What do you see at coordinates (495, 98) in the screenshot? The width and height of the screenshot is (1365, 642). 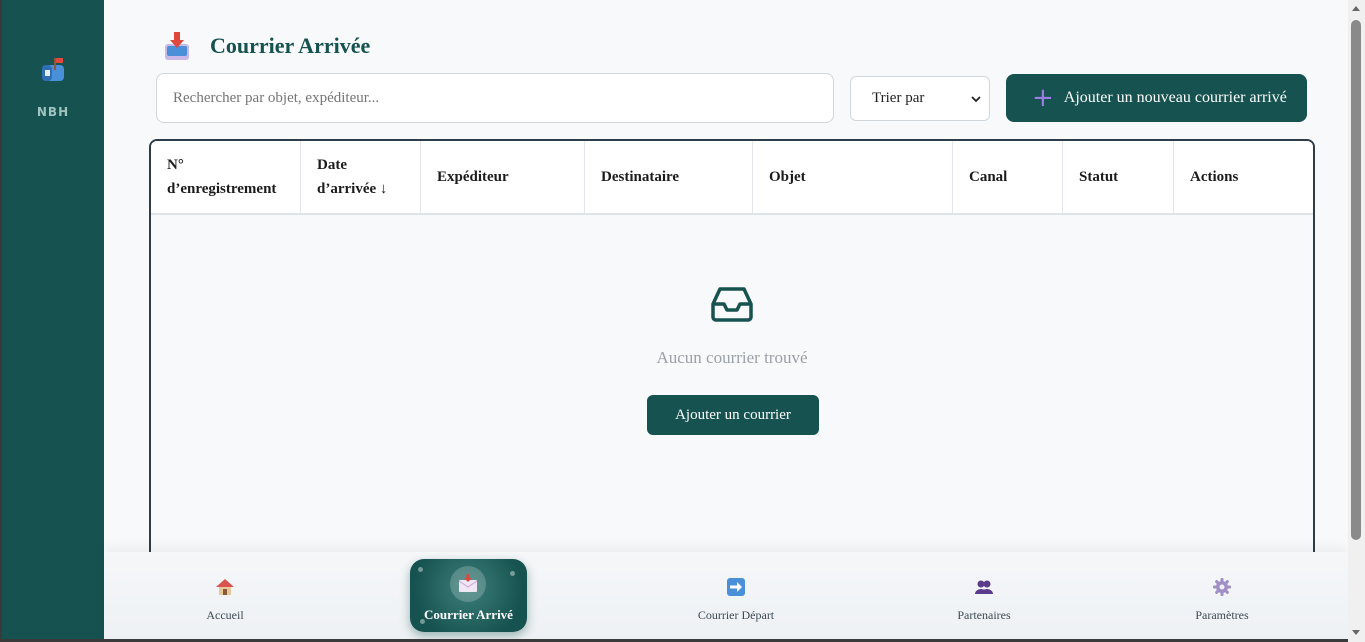 I see `search-input` at bounding box center [495, 98].